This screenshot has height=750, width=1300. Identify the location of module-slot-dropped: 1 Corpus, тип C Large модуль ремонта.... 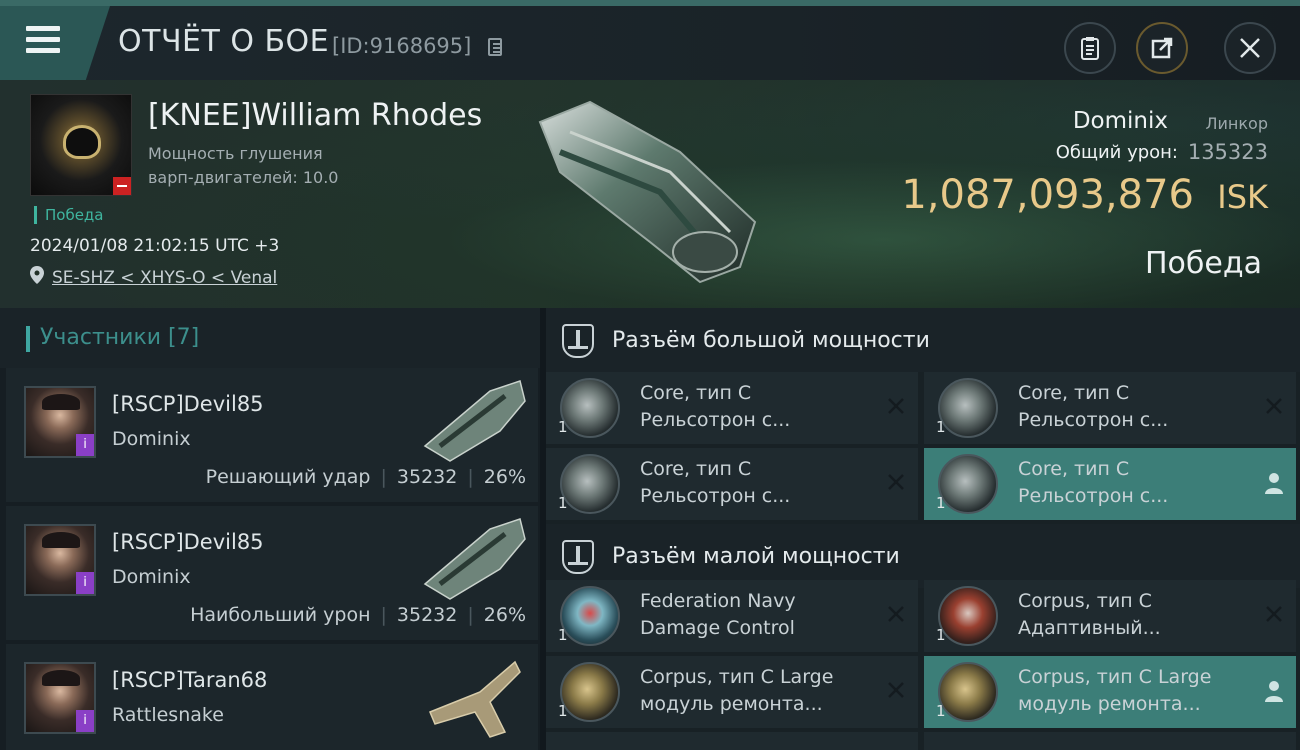
(1110, 692).